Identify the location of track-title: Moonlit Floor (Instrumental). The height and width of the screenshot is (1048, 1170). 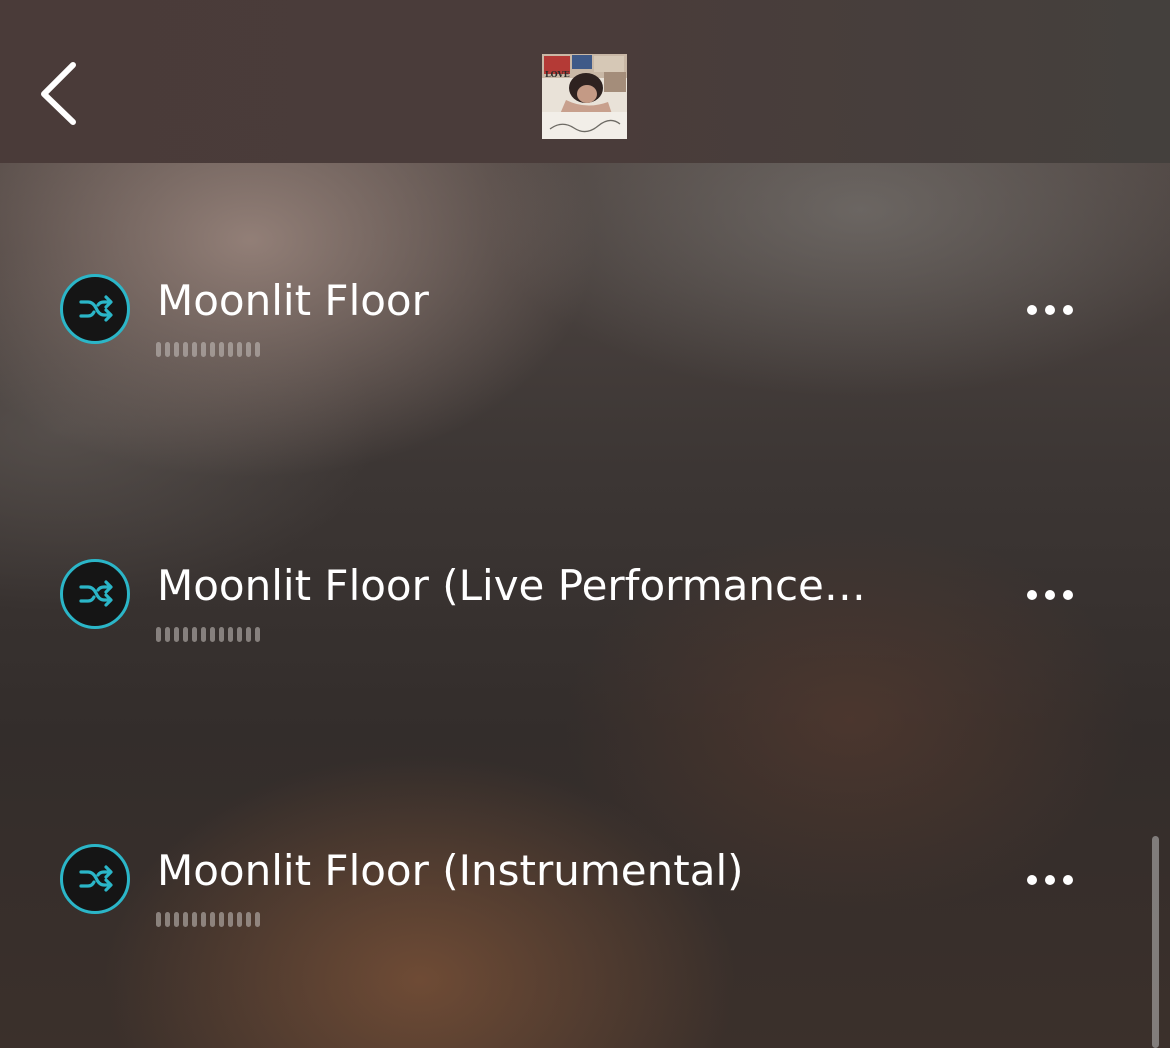
(512, 871).